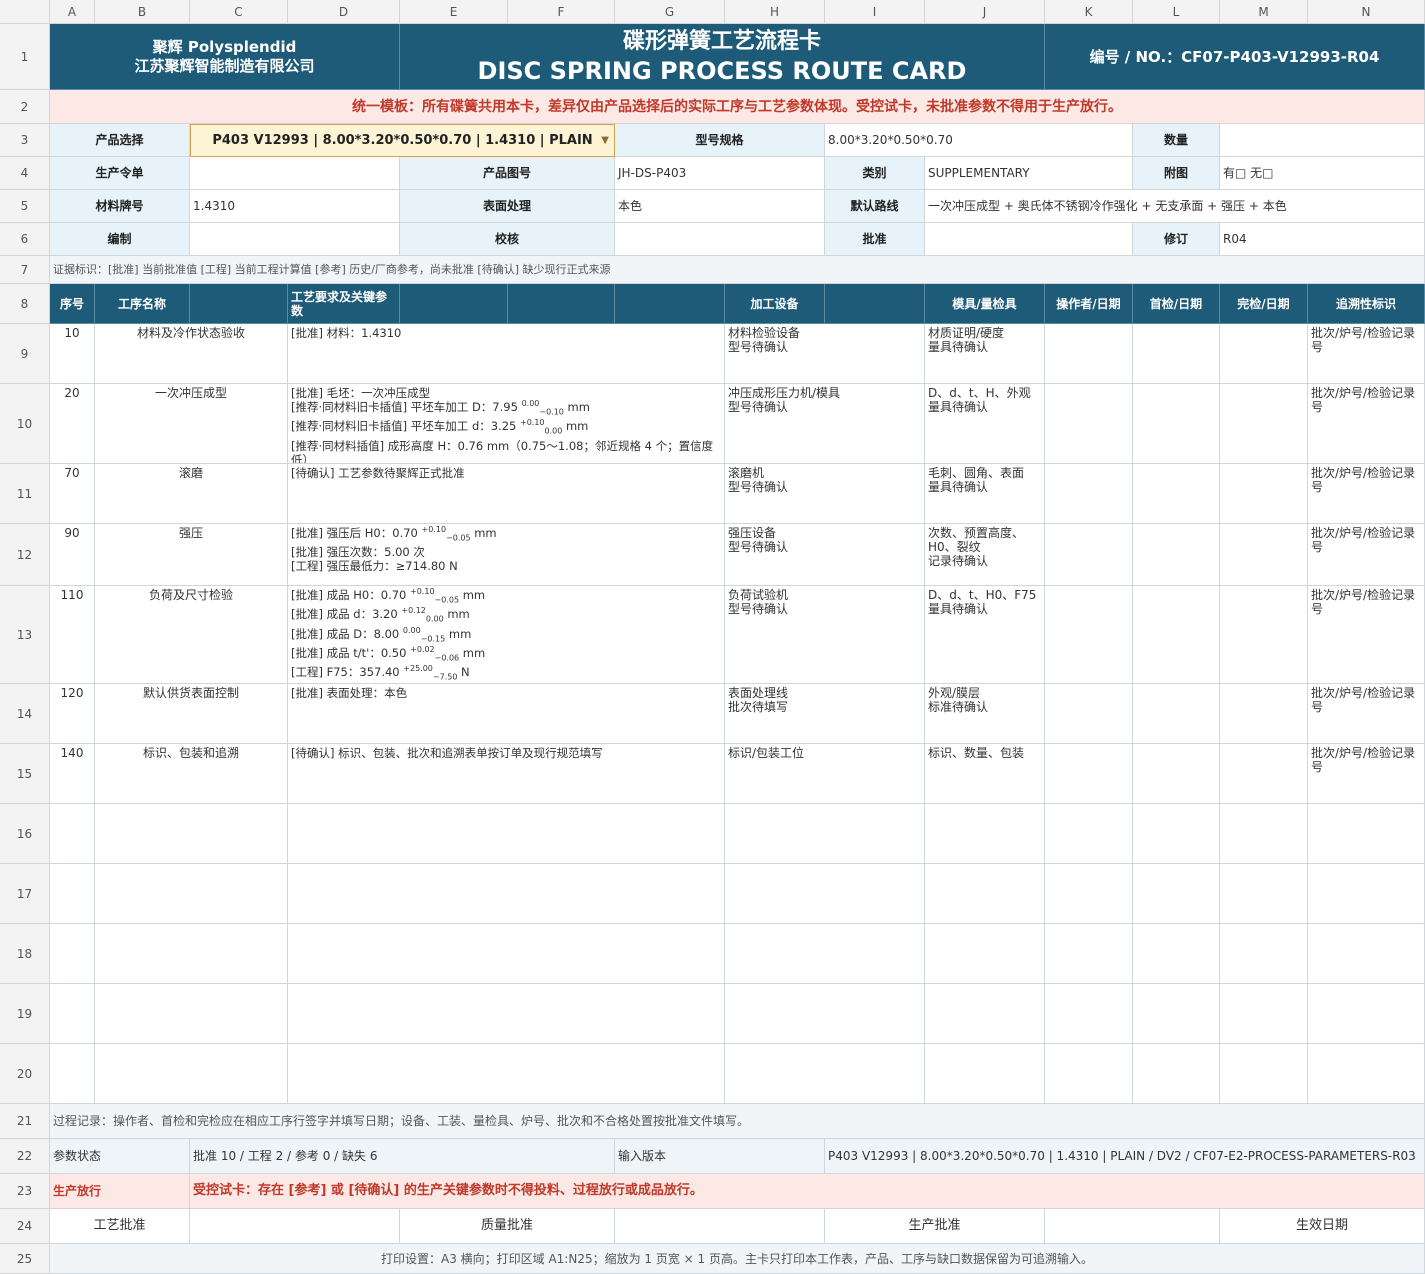  Describe the element at coordinates (25, 239) in the screenshot. I see `row-header-6: 6` at that location.